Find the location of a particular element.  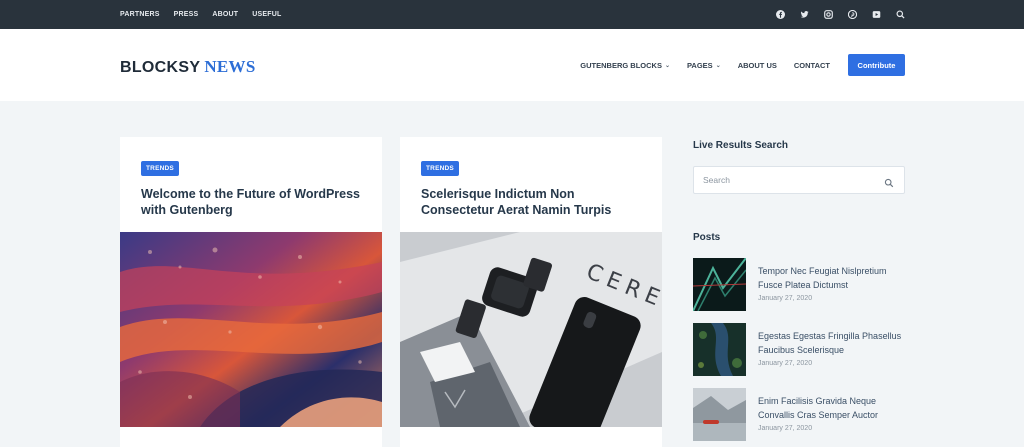

nav-label: ABOUT US is located at coordinates (757, 65).